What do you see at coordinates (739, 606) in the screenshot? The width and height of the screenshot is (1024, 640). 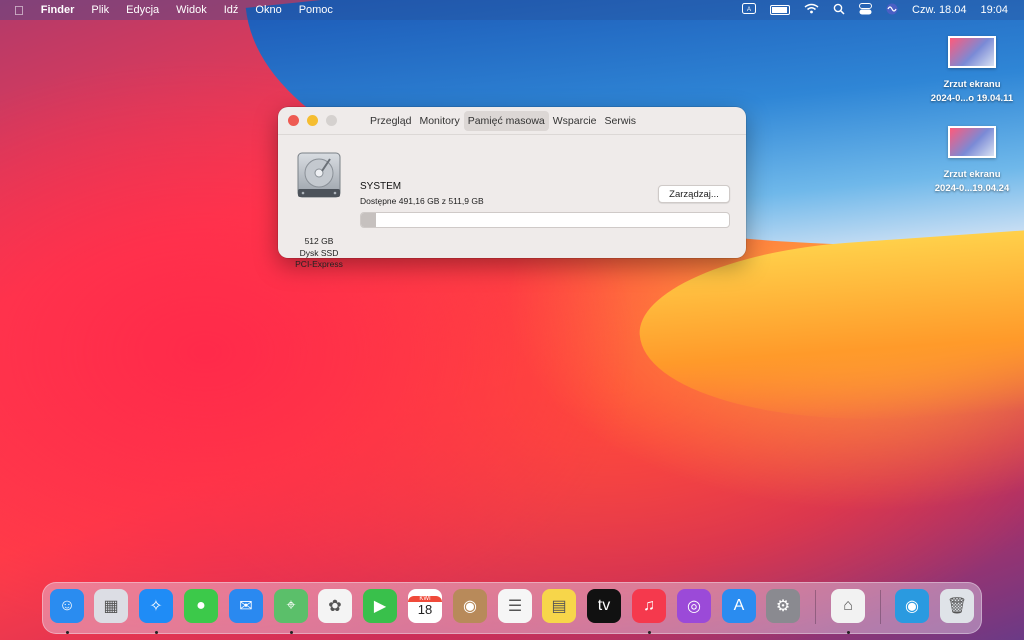 I see `app-store-icon: A` at bounding box center [739, 606].